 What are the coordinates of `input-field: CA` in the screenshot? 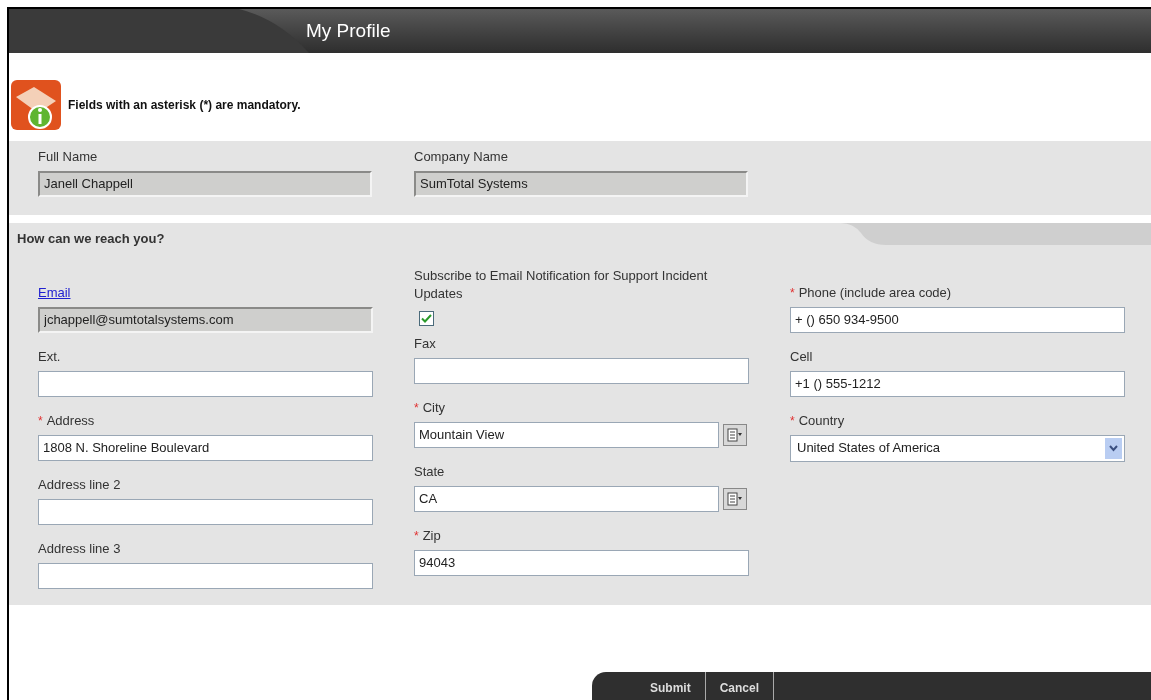 It's located at (566, 498).